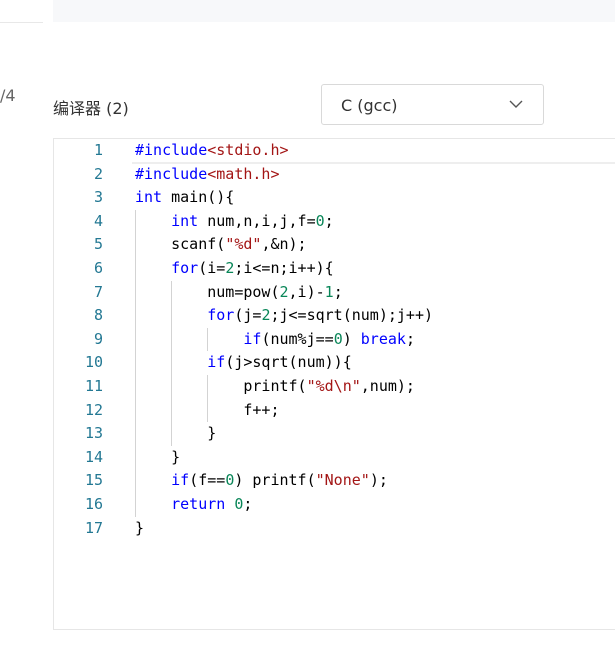  What do you see at coordinates (375, 245) in the screenshot?
I see `code-line: scanf("%d",&n);` at bounding box center [375, 245].